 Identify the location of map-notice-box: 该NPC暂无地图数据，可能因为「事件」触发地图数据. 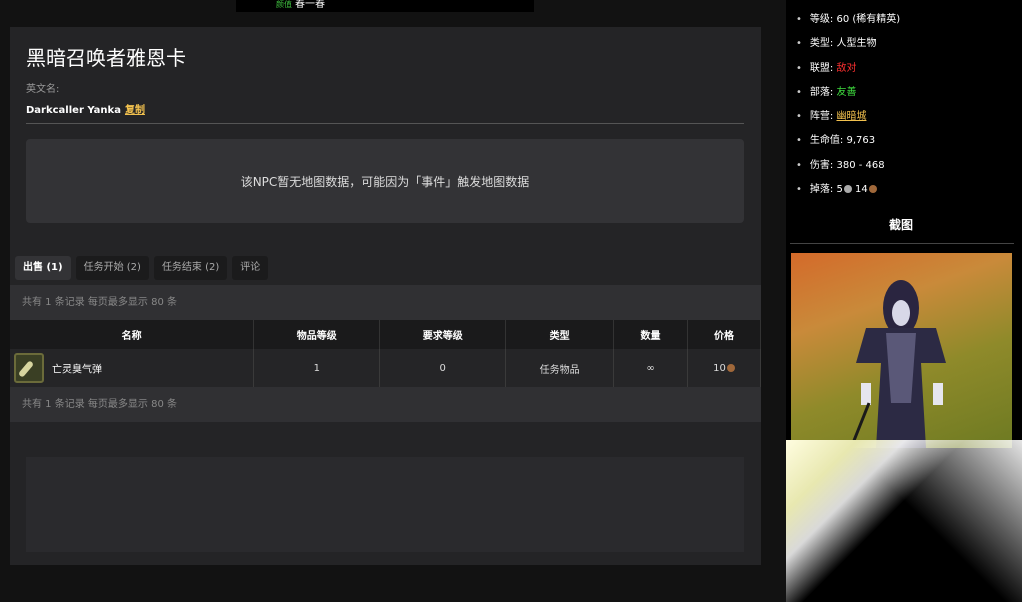
(385, 181).